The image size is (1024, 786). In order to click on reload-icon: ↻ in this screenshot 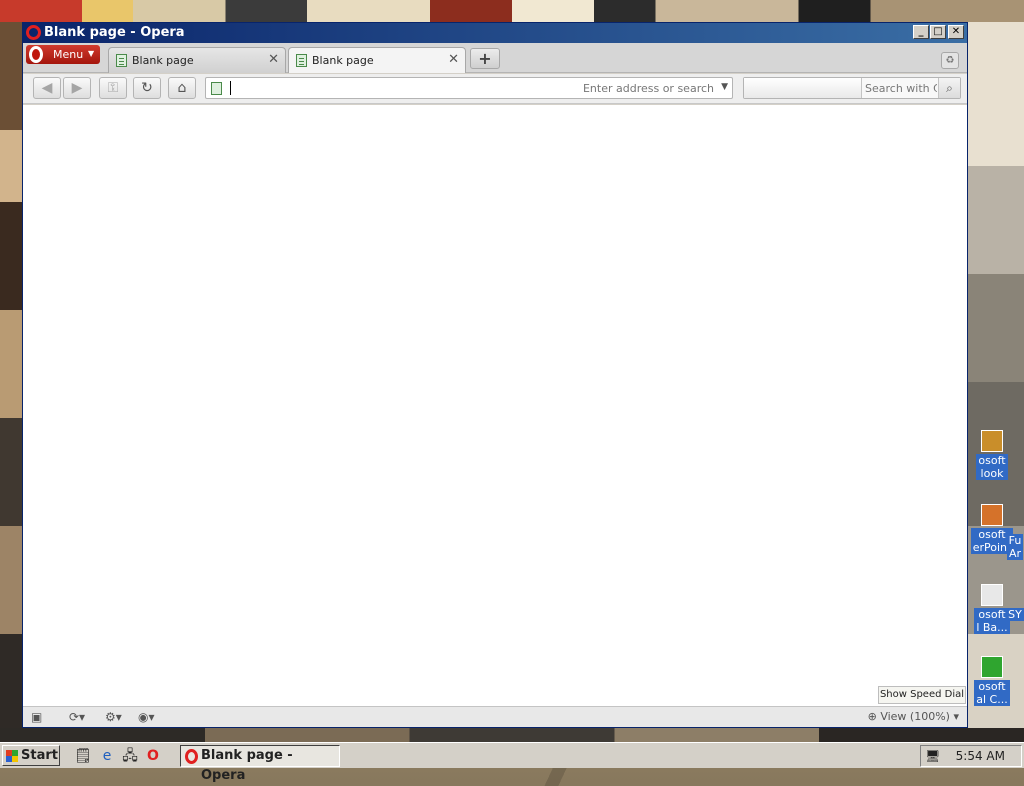, I will do `click(147, 88)`.